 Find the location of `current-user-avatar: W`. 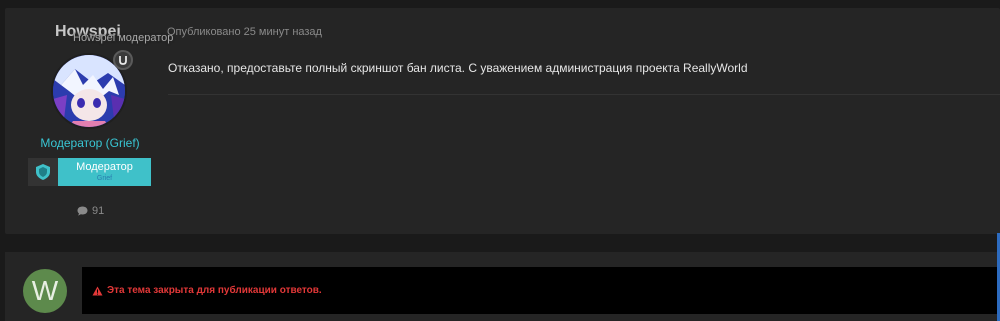

current-user-avatar: W is located at coordinates (45, 291).